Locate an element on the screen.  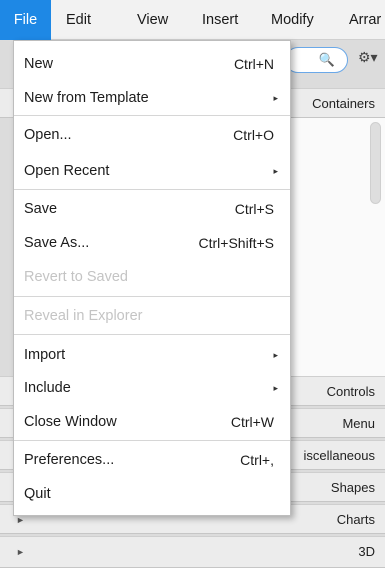
menu-insert: Insert is located at coordinates (220, 20).